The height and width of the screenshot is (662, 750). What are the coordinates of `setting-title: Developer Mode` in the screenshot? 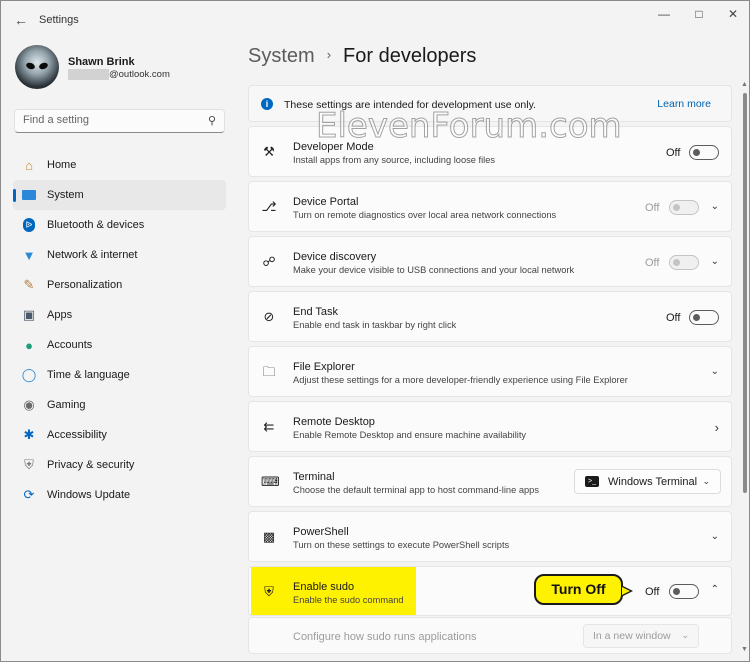 It's located at (333, 147).